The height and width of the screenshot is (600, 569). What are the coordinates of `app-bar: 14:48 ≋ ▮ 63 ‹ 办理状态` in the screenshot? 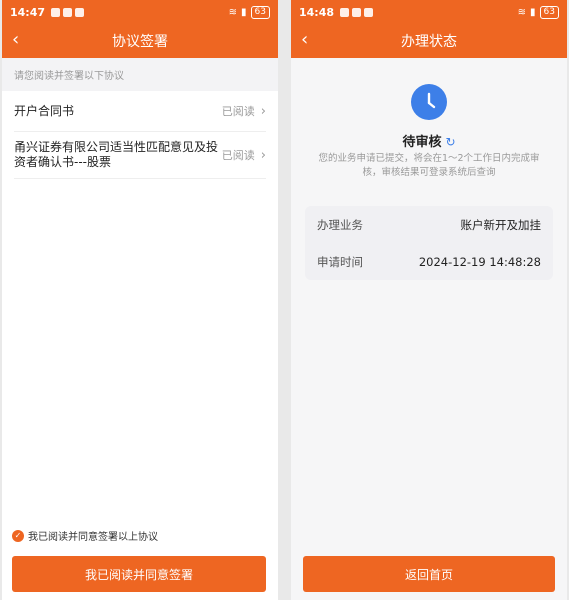 It's located at (429, 29).